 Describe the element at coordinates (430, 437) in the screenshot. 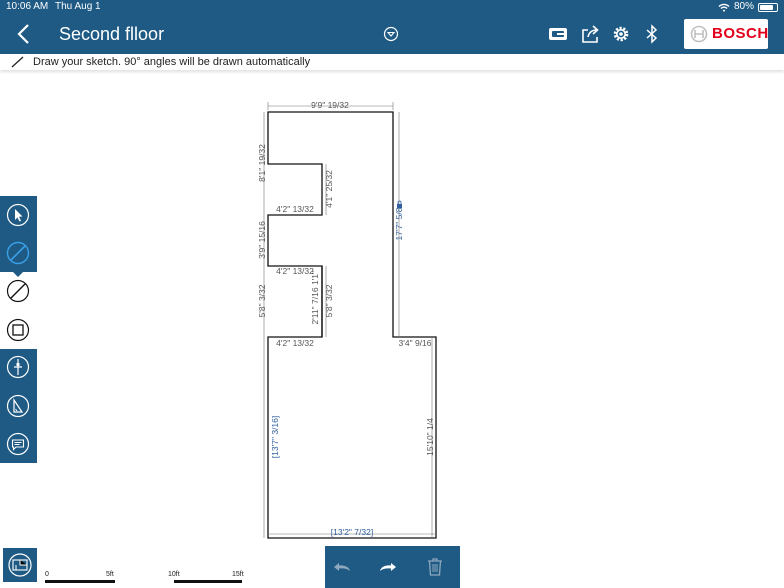

I see `dim-right-lower: 15'10" 1/4` at that location.